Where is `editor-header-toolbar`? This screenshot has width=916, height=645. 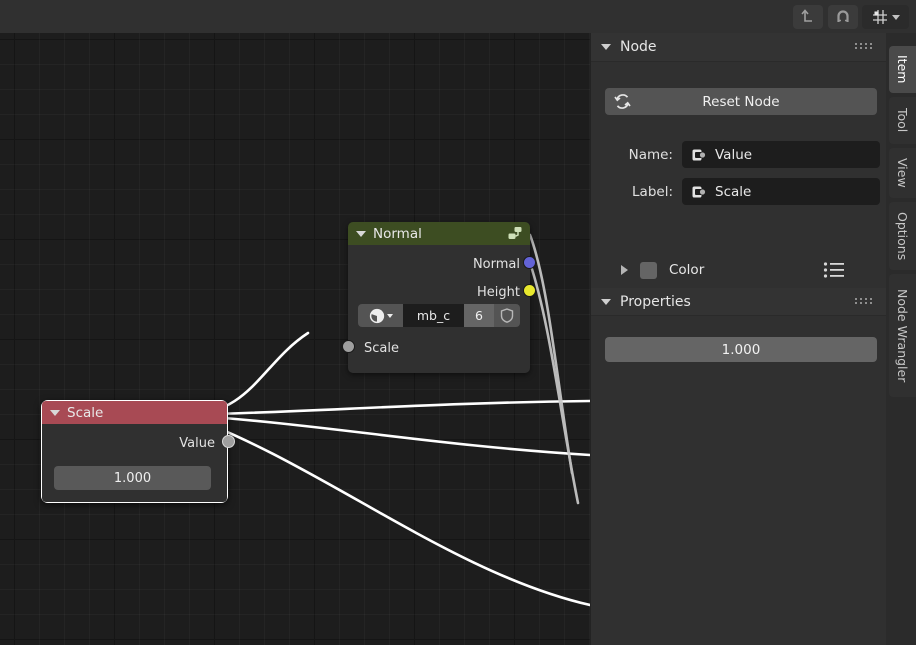 editor-header-toolbar is located at coordinates (458, 17).